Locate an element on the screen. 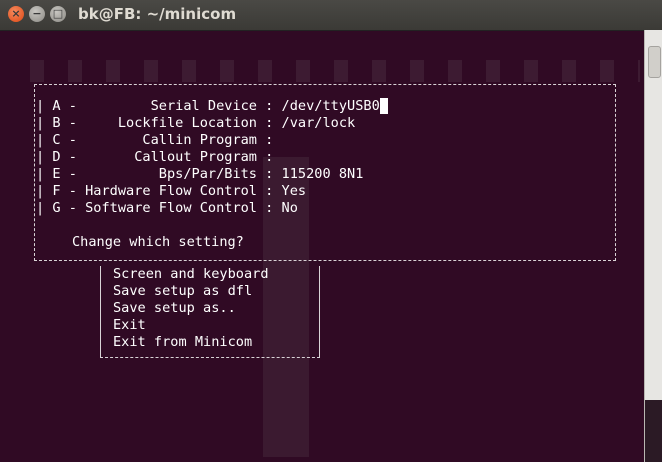 The height and width of the screenshot is (462, 662). setup-value: No is located at coordinates (289, 208).